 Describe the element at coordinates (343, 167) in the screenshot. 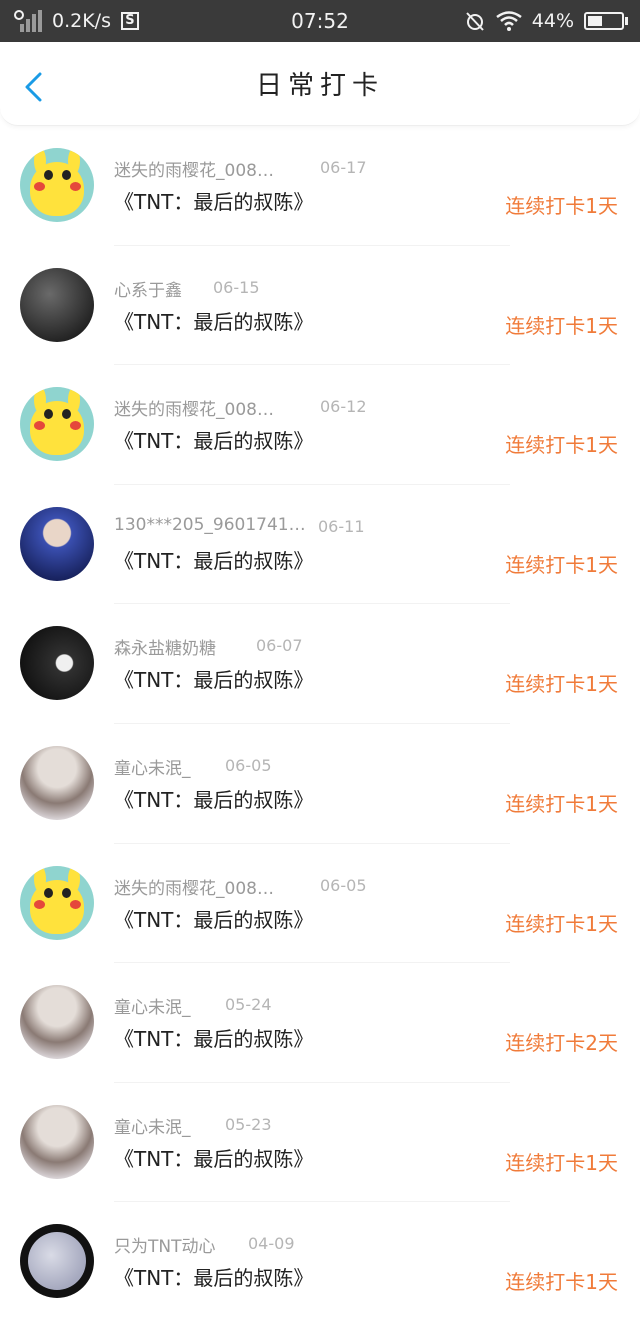

I see `checkin-date: 06-17` at that location.